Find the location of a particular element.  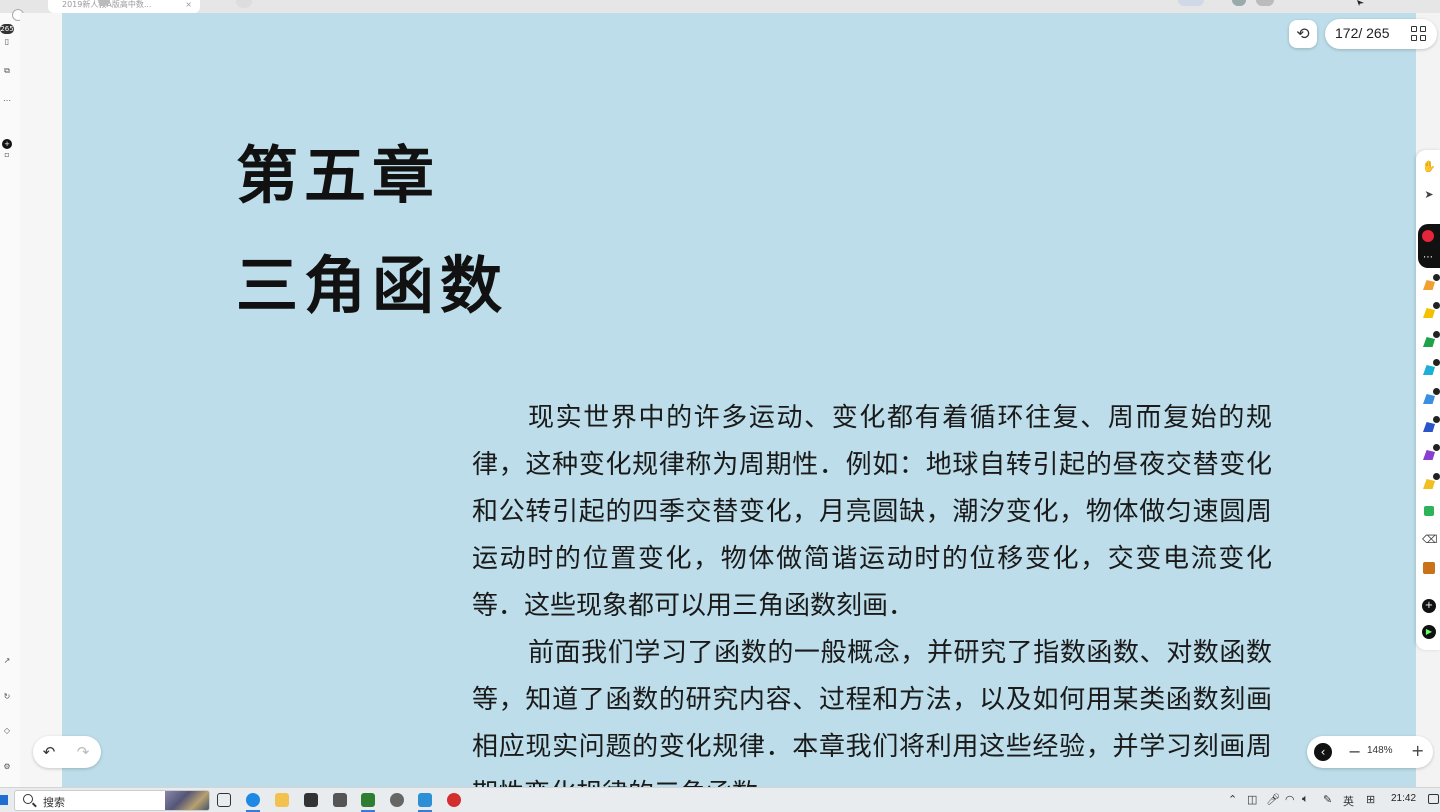

redo-icon: ↷ is located at coordinates (83, 752).